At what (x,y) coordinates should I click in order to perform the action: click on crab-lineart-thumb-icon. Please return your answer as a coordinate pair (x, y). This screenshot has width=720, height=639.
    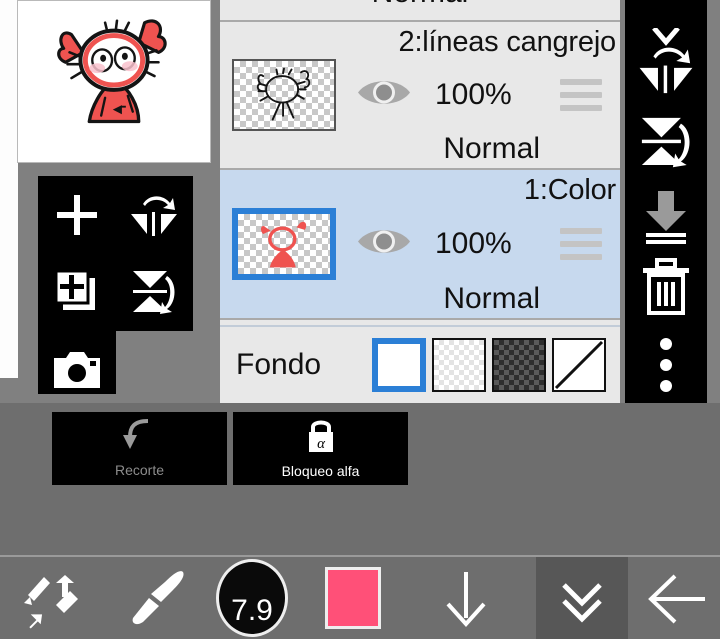
    Looking at the image, I should click on (283, 94).